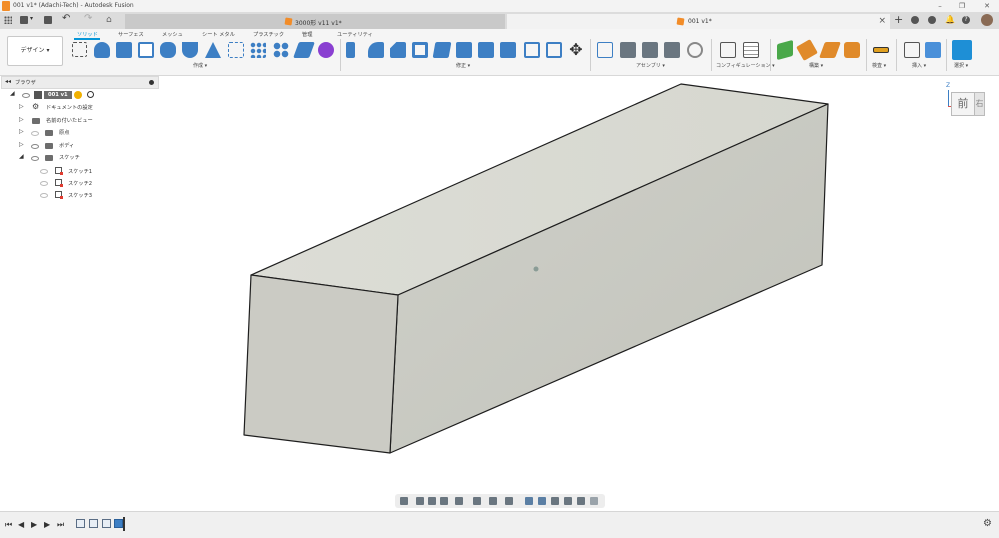 This screenshot has width=999, height=538. I want to click on z-axis-label: Z, so click(948, 85).